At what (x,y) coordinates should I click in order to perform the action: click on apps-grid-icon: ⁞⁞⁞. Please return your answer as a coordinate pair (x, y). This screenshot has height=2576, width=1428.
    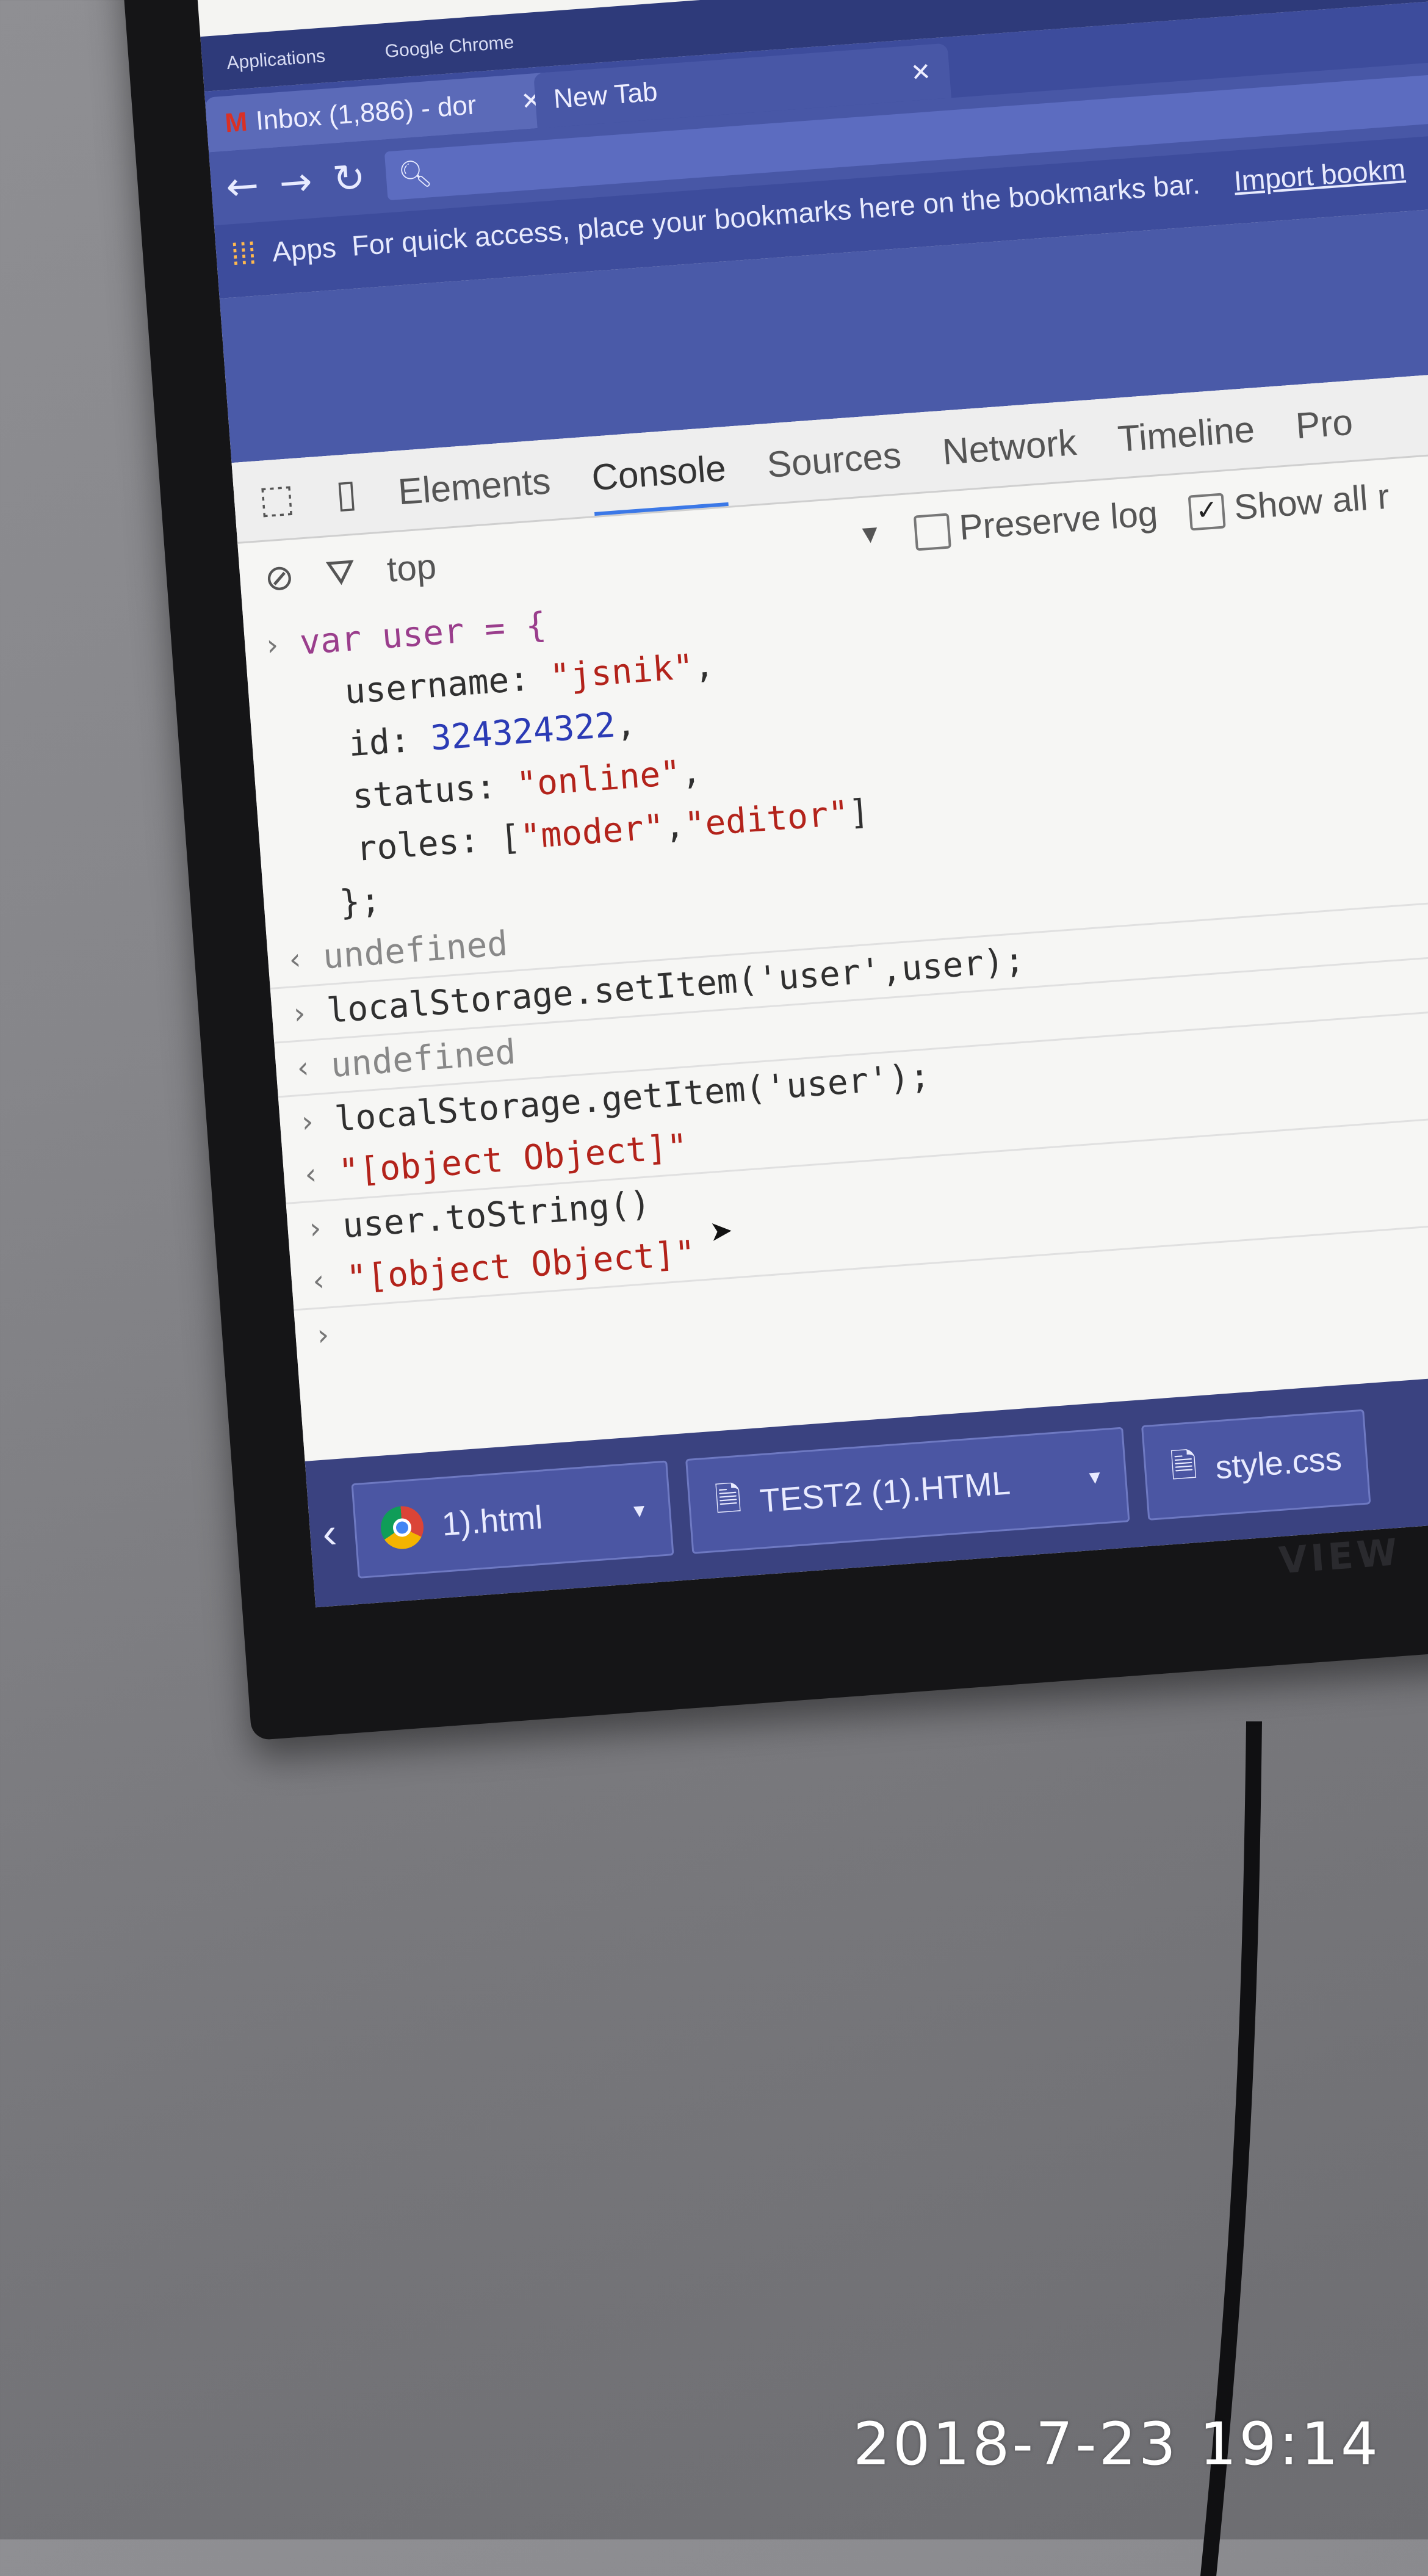
    Looking at the image, I should click on (243, 253).